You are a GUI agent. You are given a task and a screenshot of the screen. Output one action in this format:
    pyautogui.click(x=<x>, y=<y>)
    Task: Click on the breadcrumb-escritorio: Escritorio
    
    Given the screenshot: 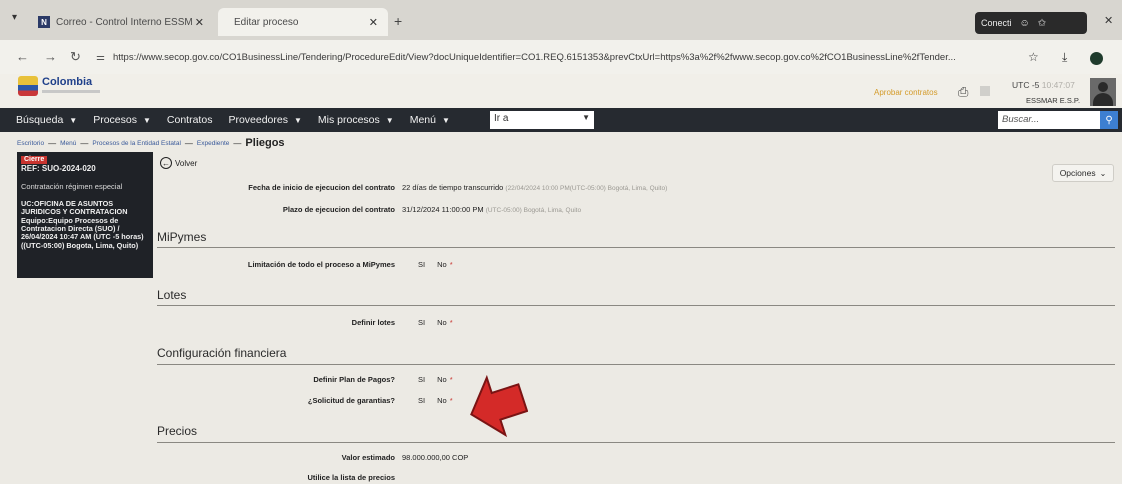 What is the action you would take?
    pyautogui.click(x=30, y=143)
    